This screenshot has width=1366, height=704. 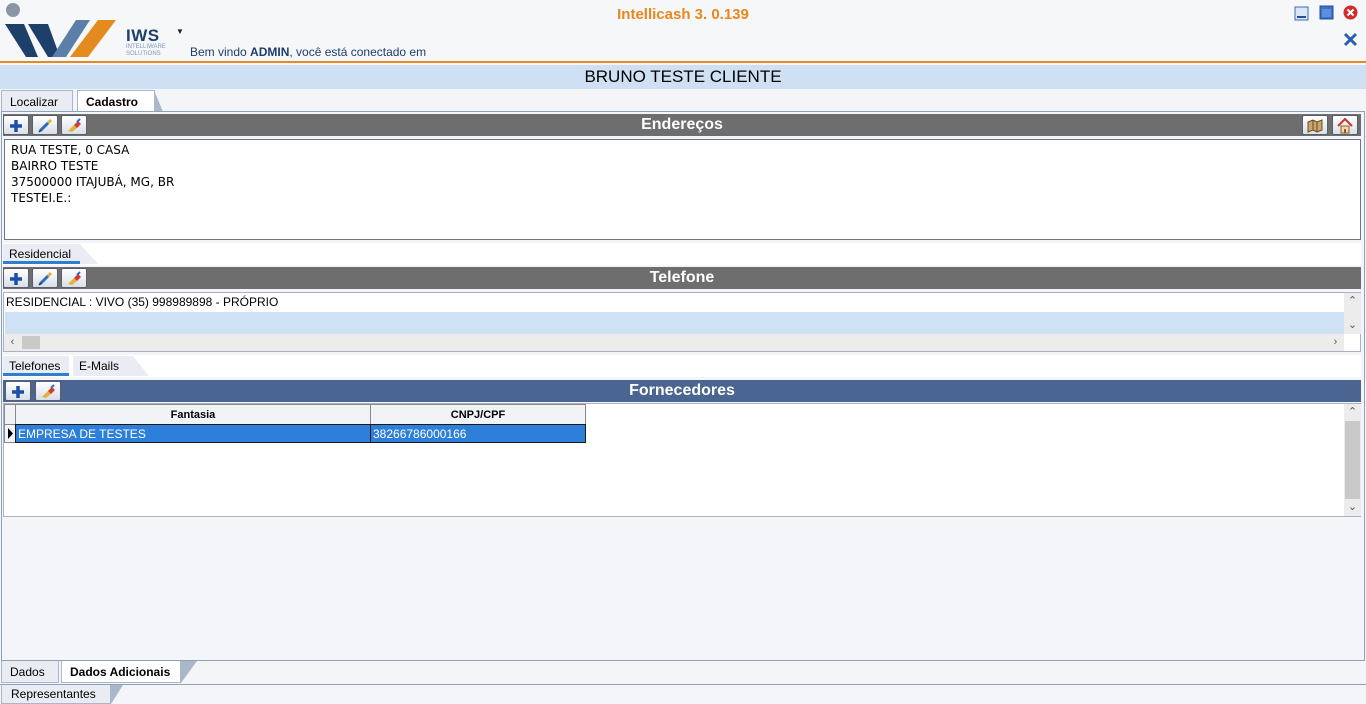 I want to click on edit-telefone-button, so click(x=45, y=278).